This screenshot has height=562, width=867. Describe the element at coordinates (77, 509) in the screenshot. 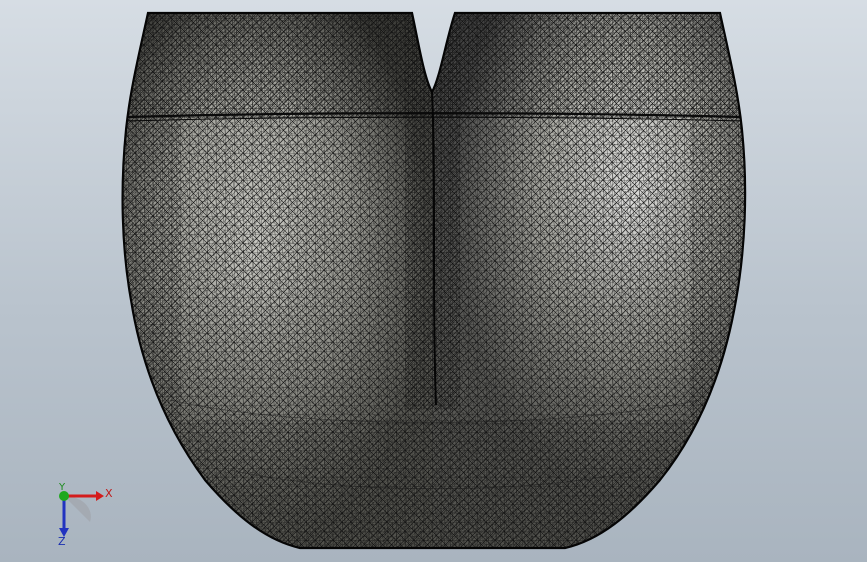

I see `triad-shadow-icon` at that location.